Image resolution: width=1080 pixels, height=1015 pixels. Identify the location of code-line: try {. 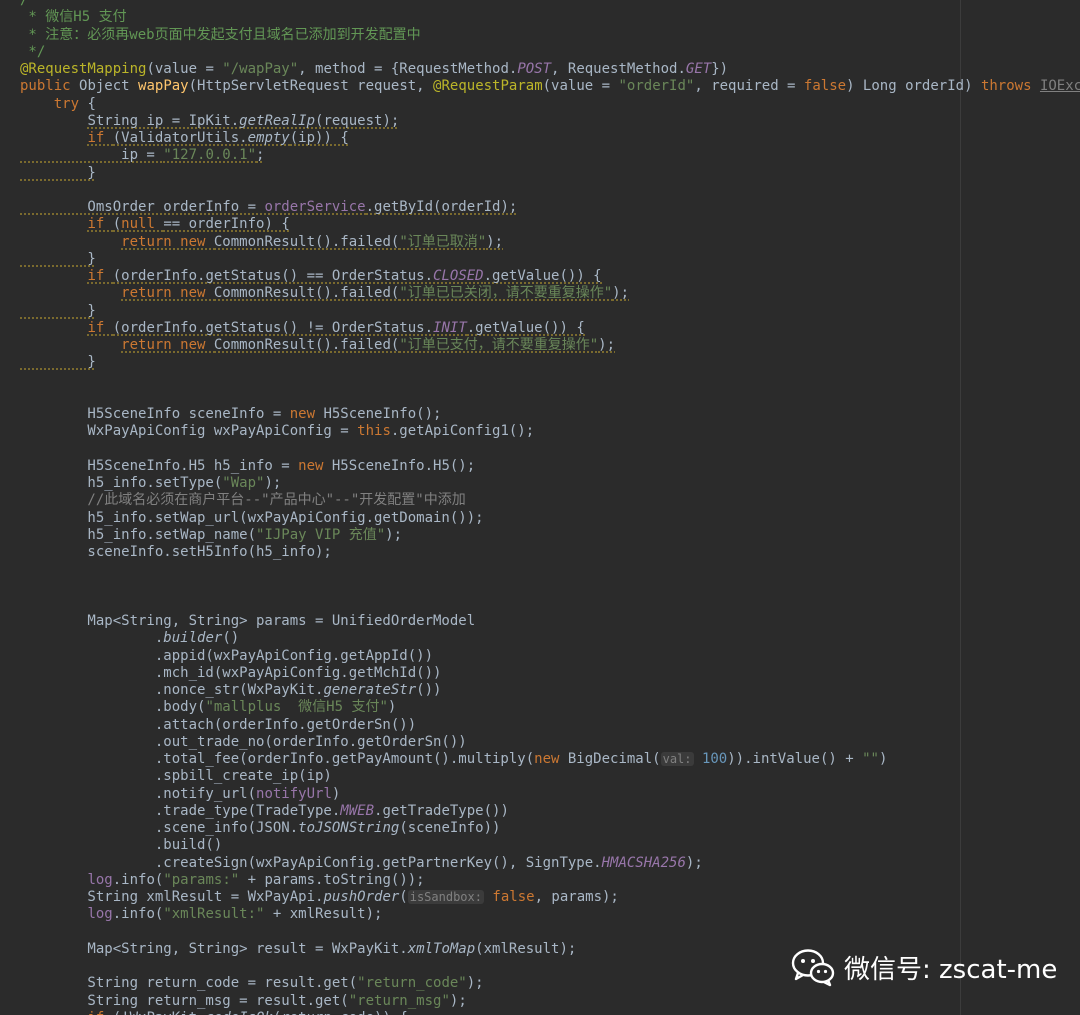
(550, 104).